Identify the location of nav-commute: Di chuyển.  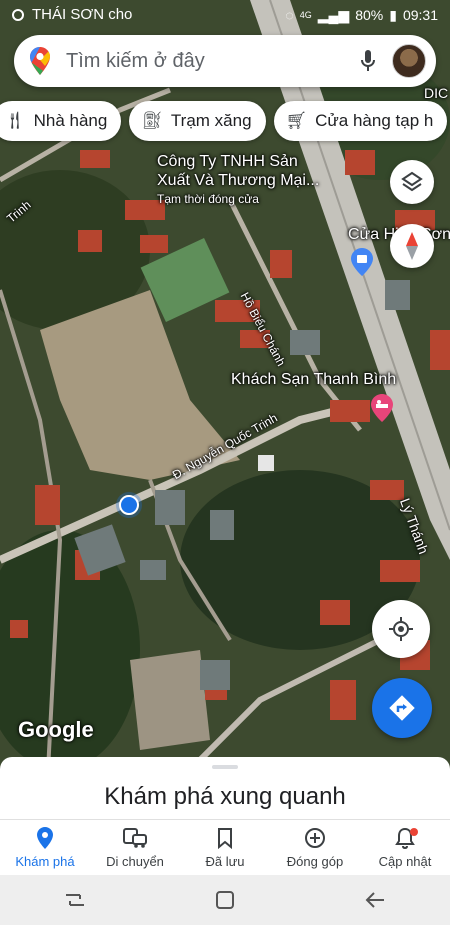
(135, 847).